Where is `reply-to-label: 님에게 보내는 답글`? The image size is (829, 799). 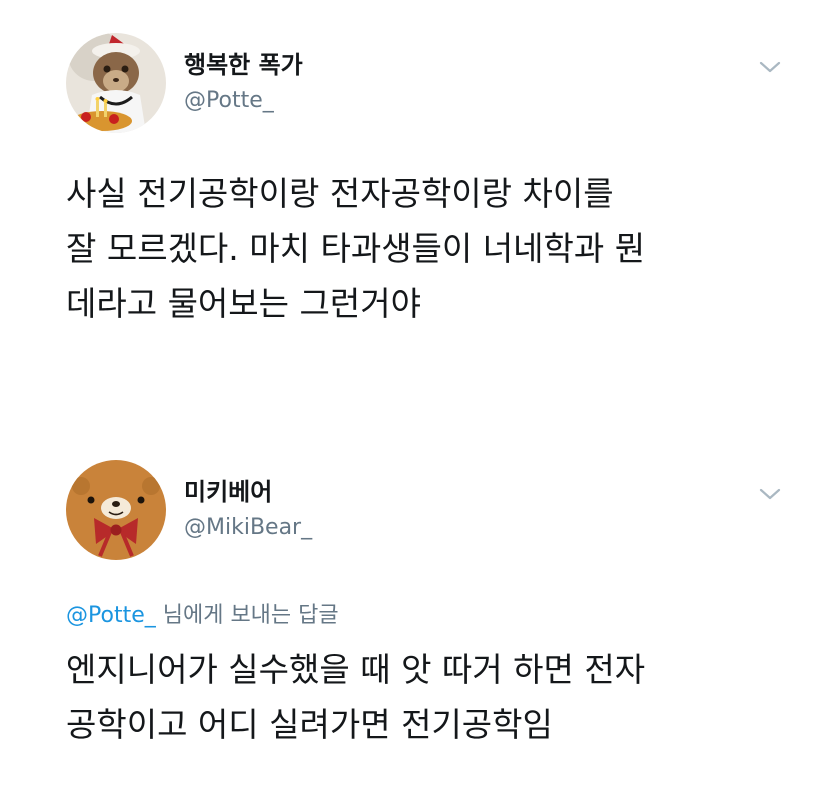 reply-to-label: 님에게 보내는 답글 is located at coordinates (247, 615).